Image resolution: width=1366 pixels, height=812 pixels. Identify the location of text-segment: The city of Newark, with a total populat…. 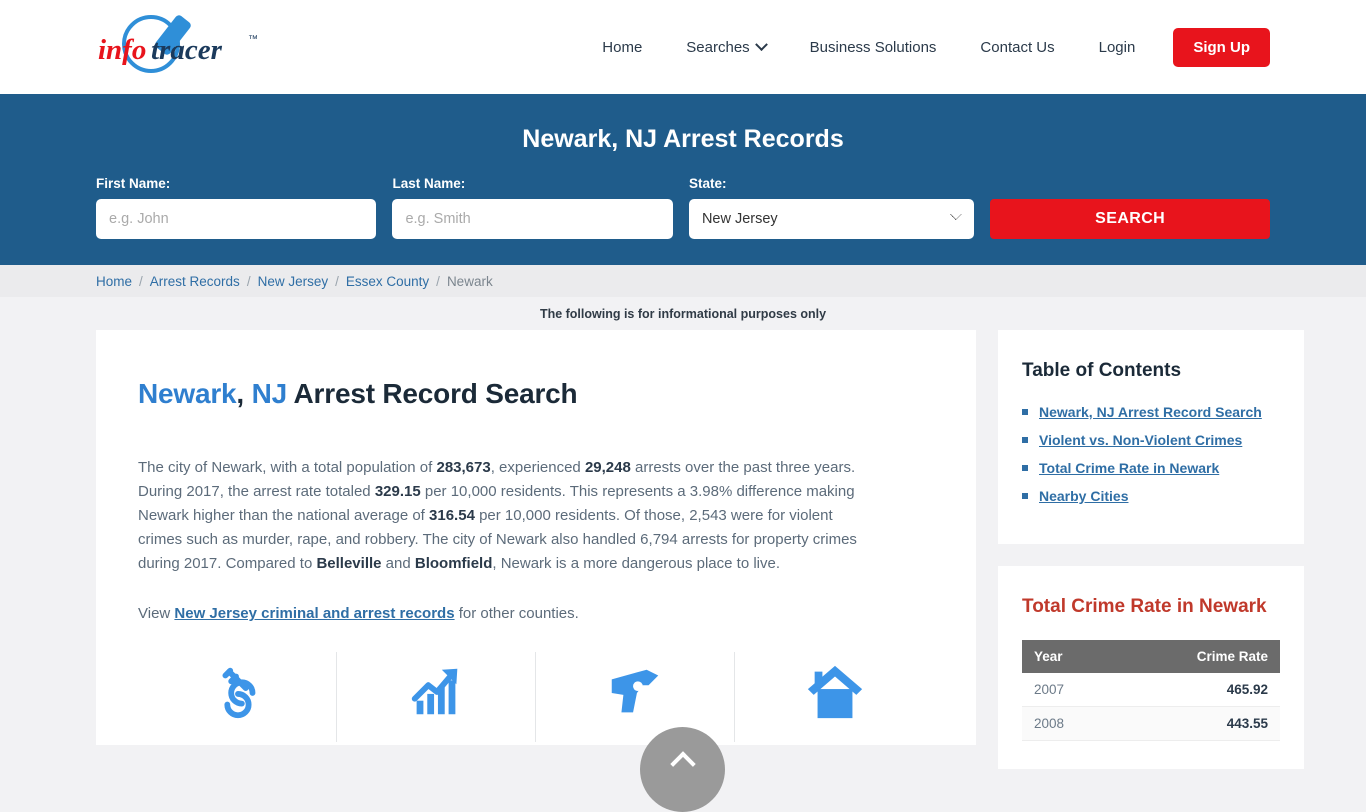
(287, 467).